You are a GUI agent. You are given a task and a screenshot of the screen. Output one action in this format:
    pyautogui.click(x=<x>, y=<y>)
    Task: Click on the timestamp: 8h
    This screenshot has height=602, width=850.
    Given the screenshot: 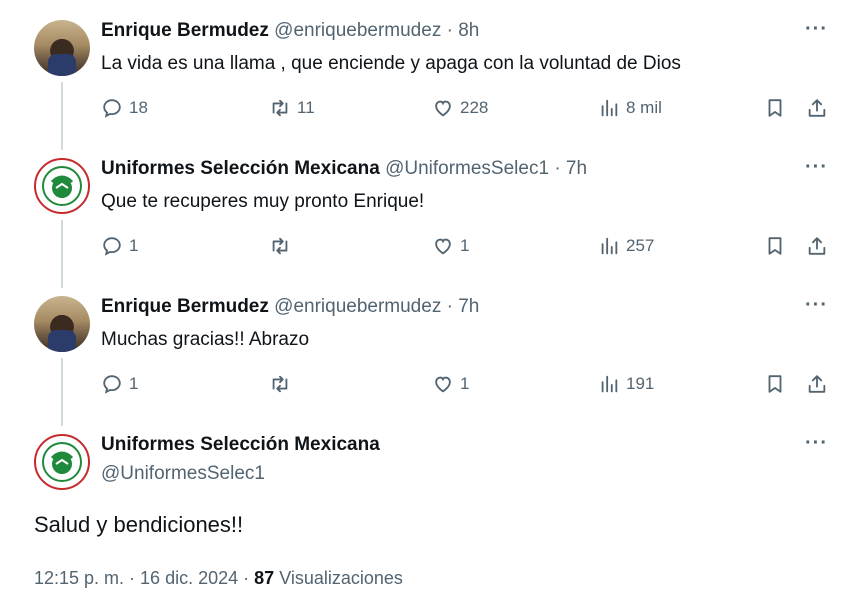 What is the action you would take?
    pyautogui.click(x=468, y=30)
    